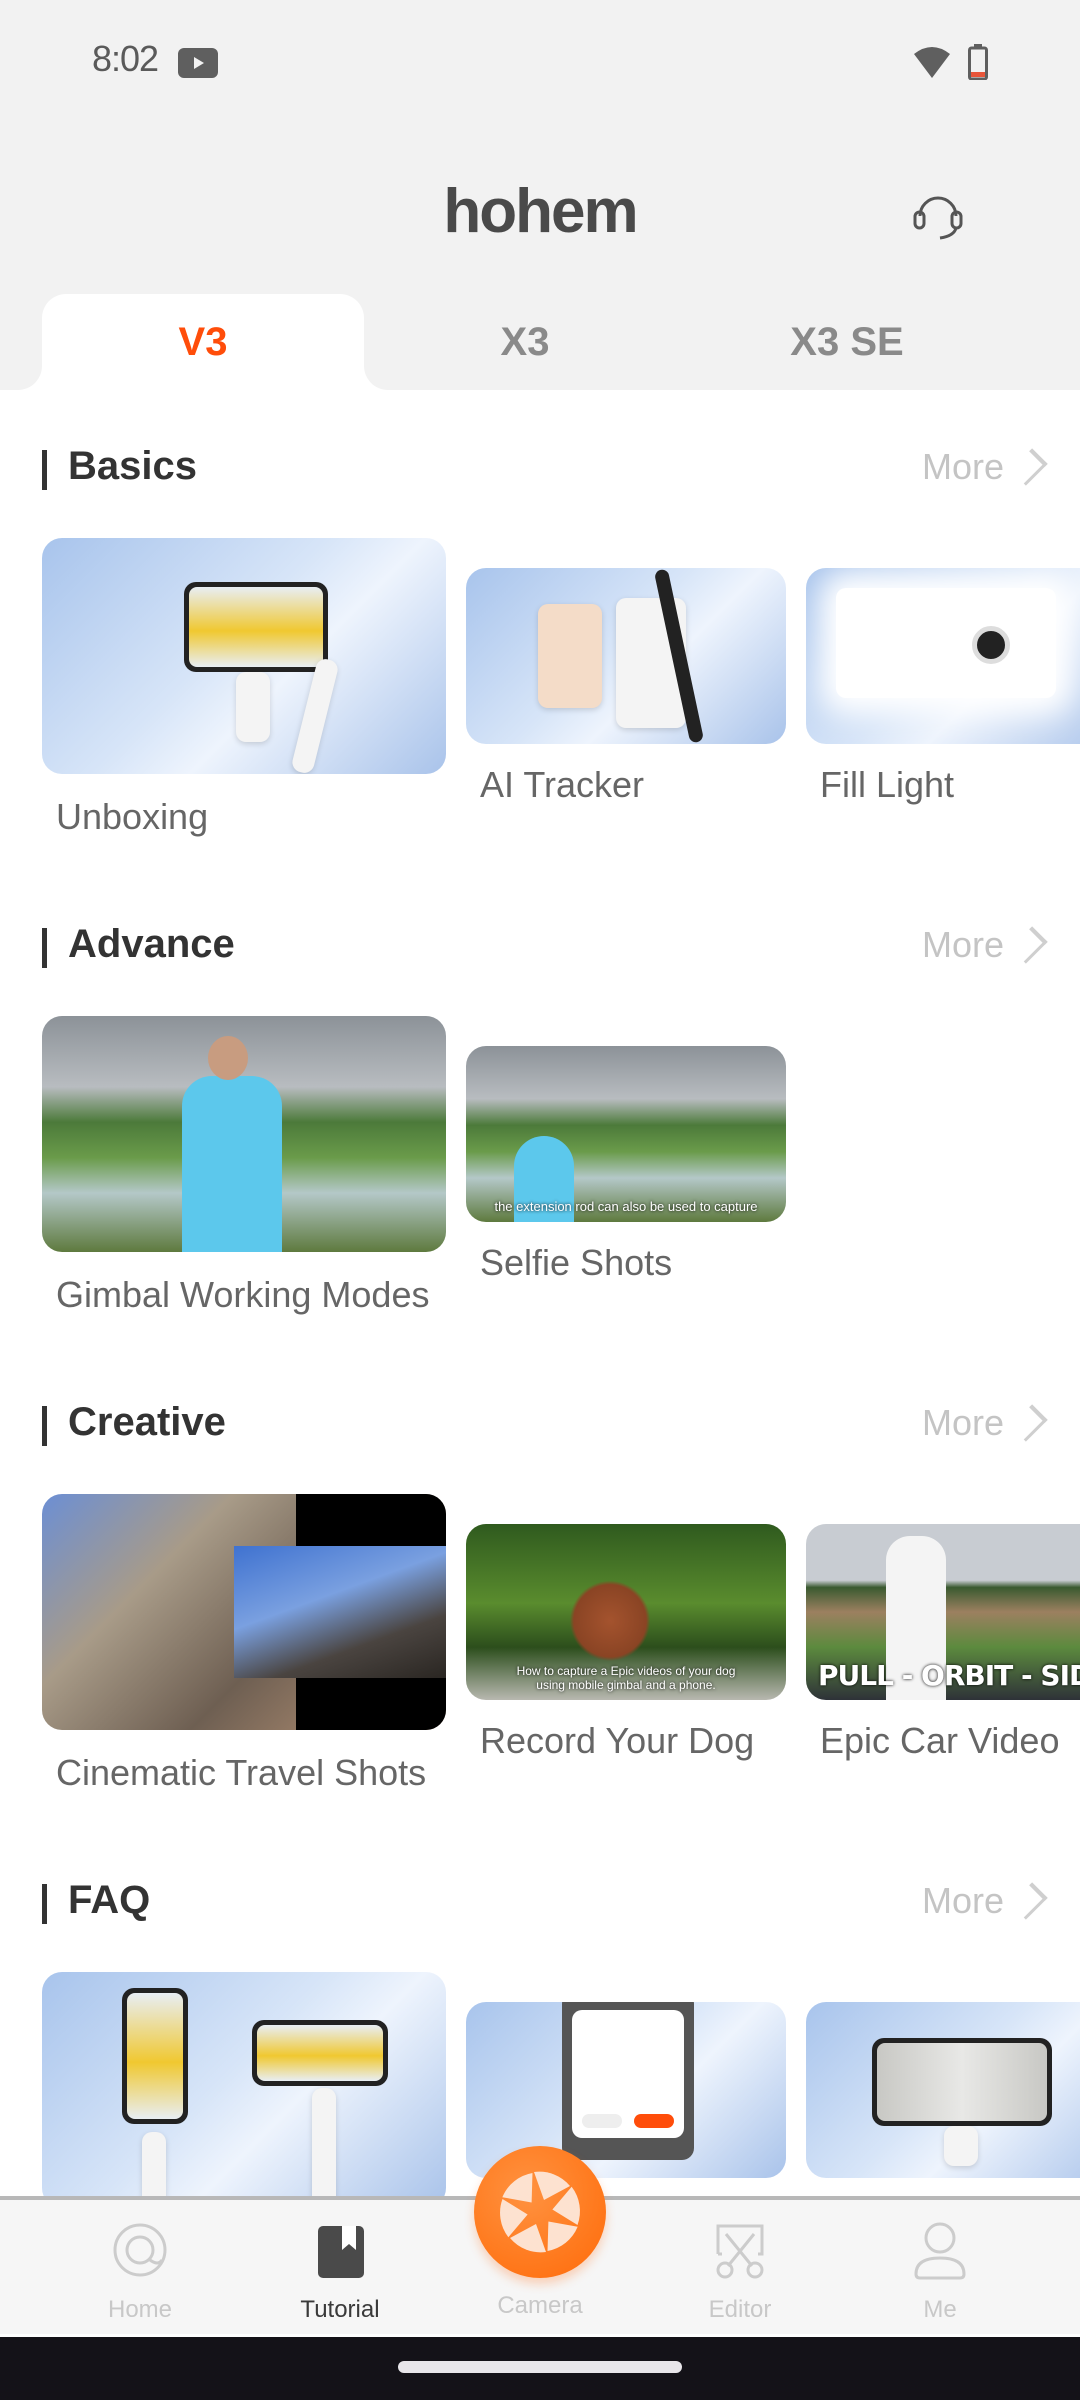 This screenshot has height=2400, width=1080. Describe the element at coordinates (525, 342) in the screenshot. I see `tab-x3: X3` at that location.